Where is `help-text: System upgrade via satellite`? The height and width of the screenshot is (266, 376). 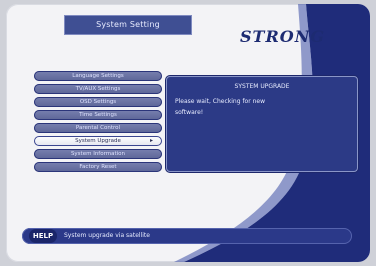 help-text: System upgrade via satellite is located at coordinates (107, 235).